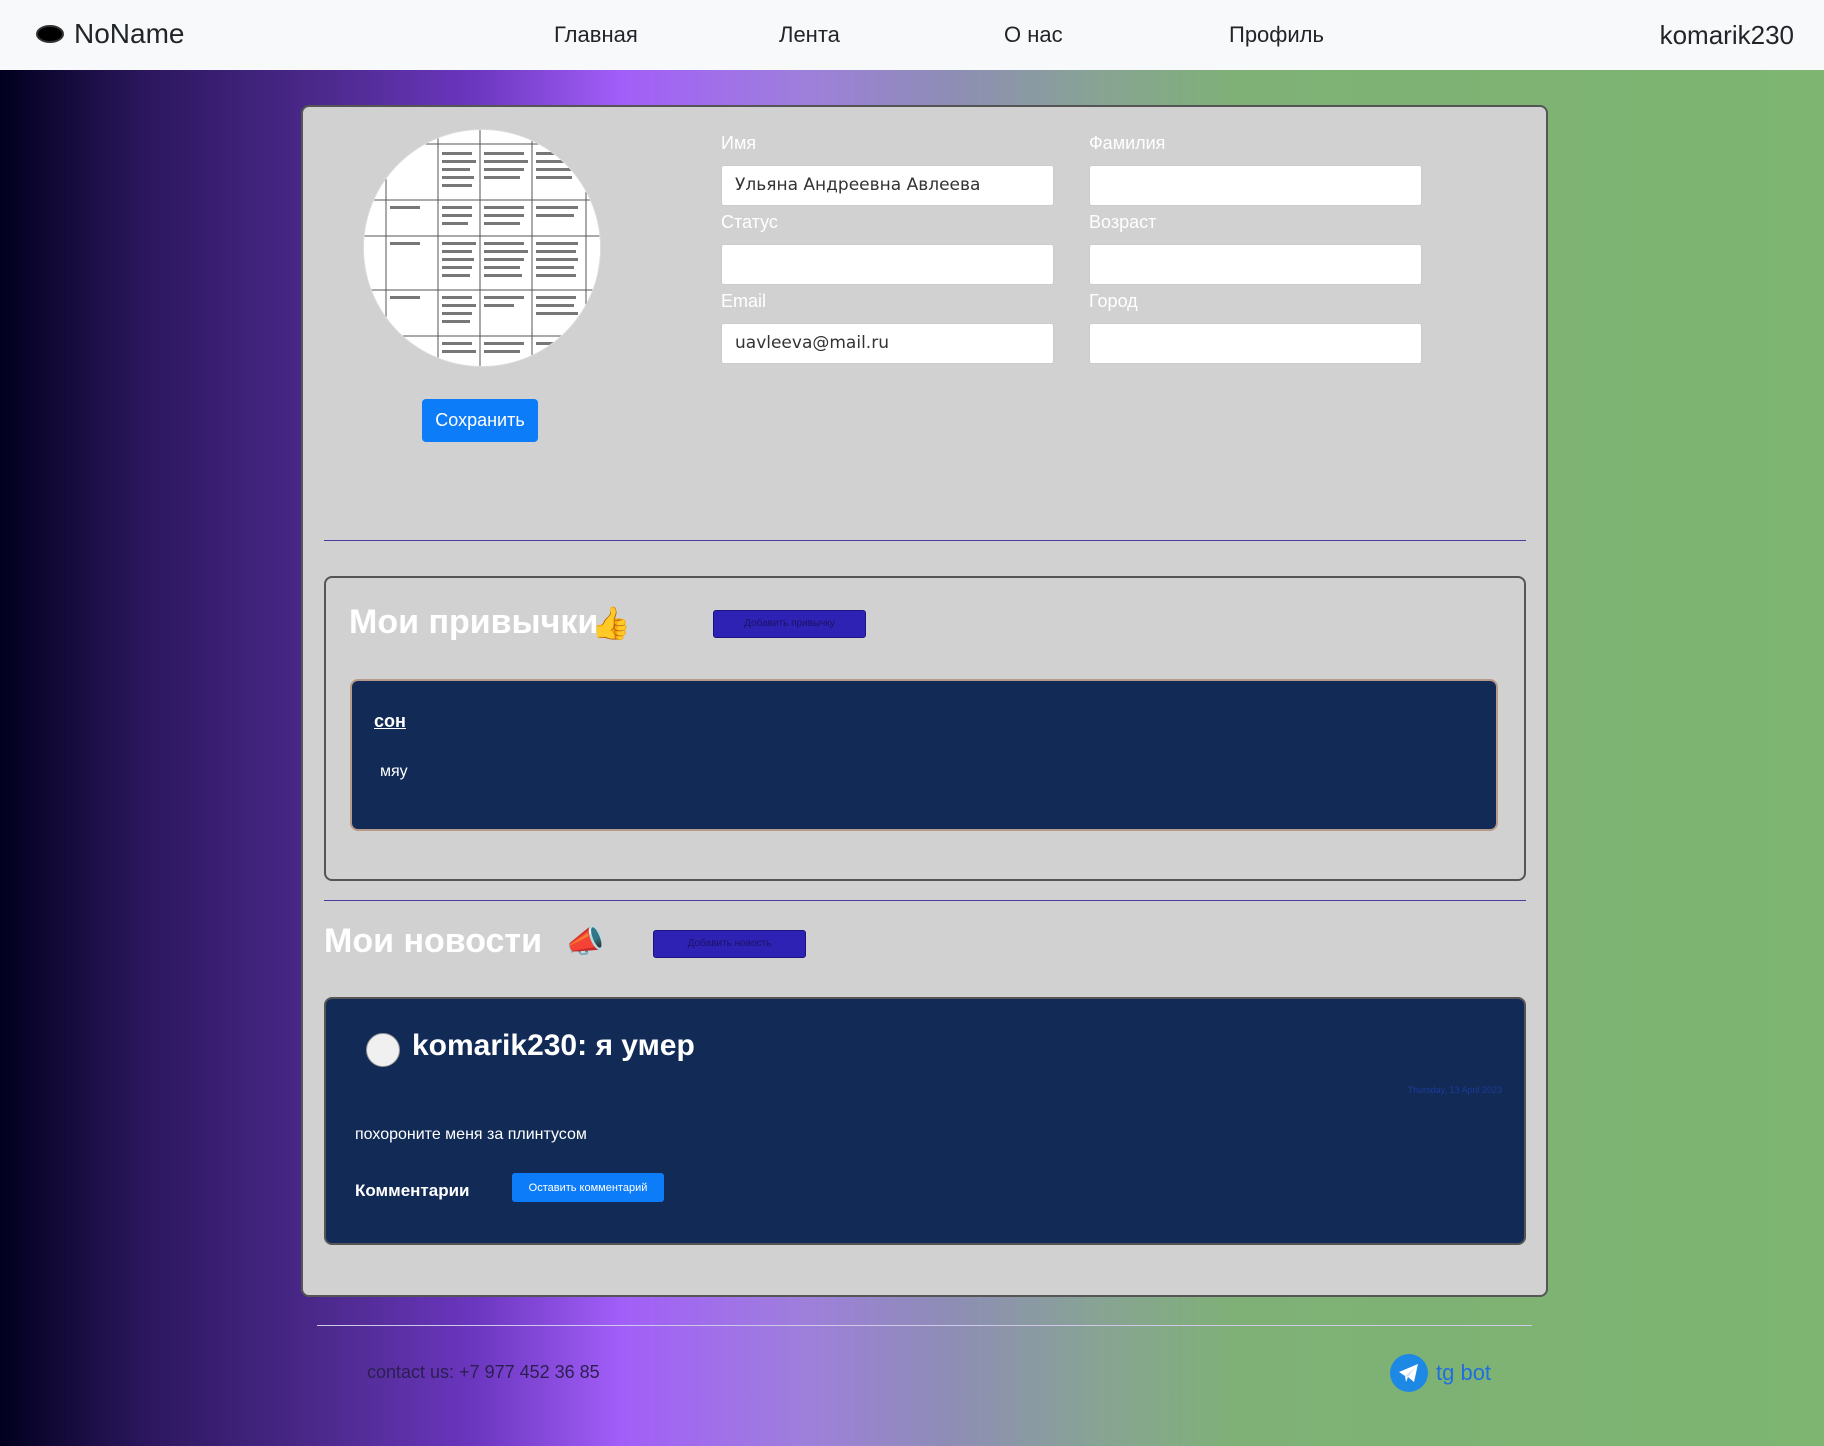  Describe the element at coordinates (887, 264) in the screenshot. I see `status-input` at that location.